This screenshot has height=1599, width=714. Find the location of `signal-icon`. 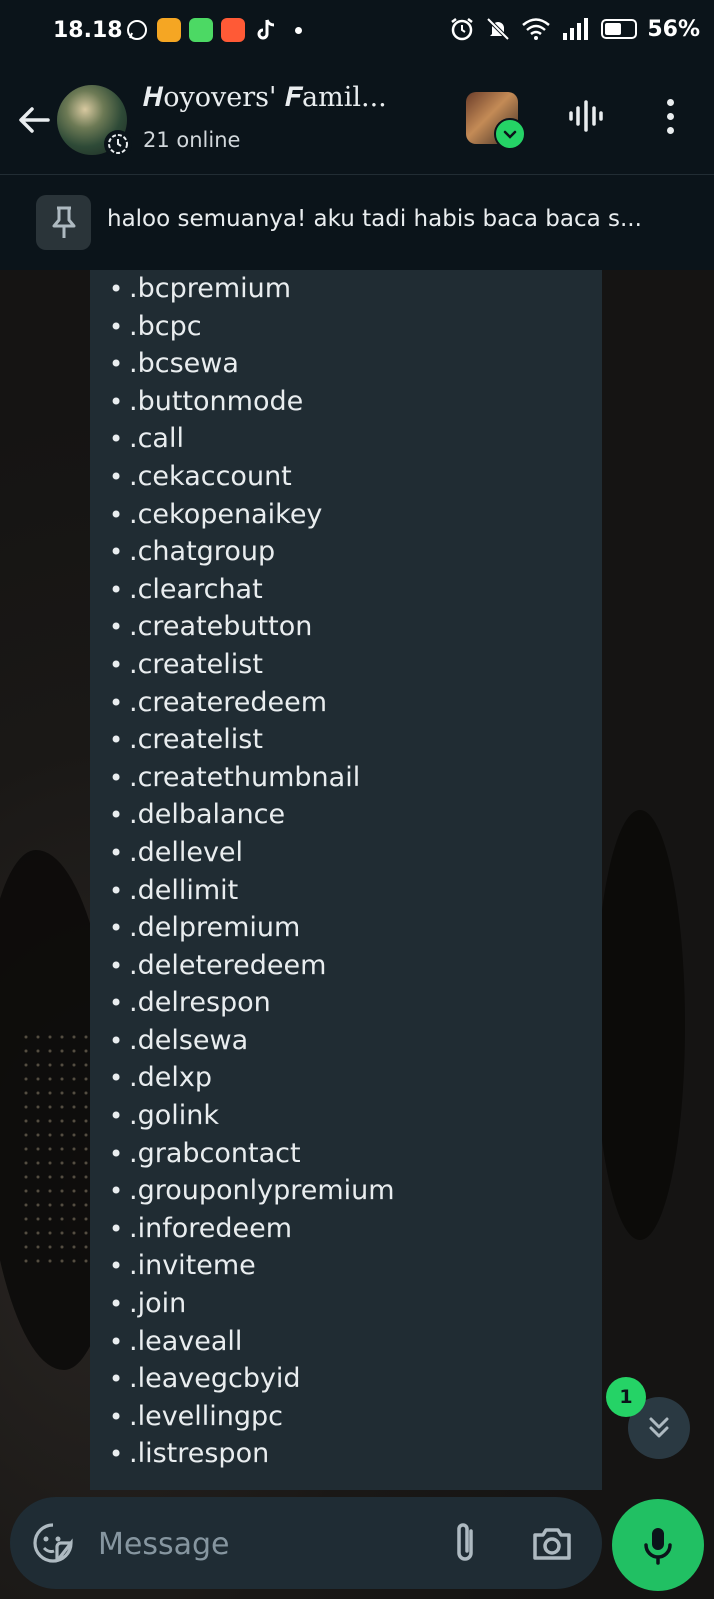

signal-icon is located at coordinates (576, 29).